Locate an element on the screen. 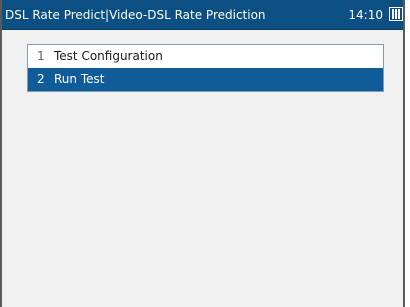 This screenshot has width=410, height=307. menu-item-number: 1 is located at coordinates (41, 56).